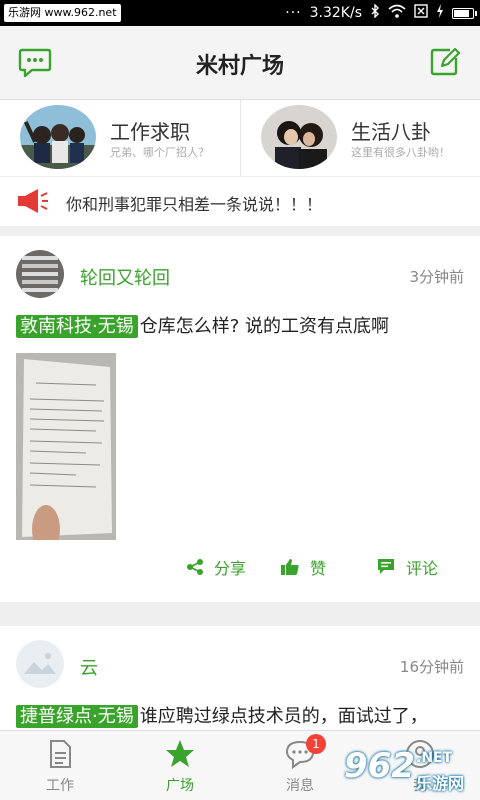 The height and width of the screenshot is (800, 480). Describe the element at coordinates (400, 152) in the screenshot. I see `category-subtitle: 这里有很多八卦哟！` at that location.